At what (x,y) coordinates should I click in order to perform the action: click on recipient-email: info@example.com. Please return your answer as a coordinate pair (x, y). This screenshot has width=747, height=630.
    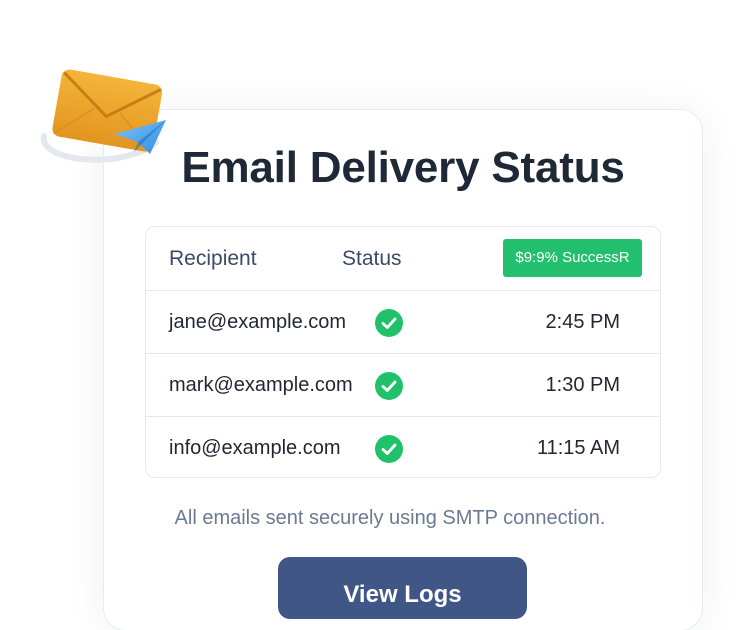
    Looking at the image, I should click on (255, 448).